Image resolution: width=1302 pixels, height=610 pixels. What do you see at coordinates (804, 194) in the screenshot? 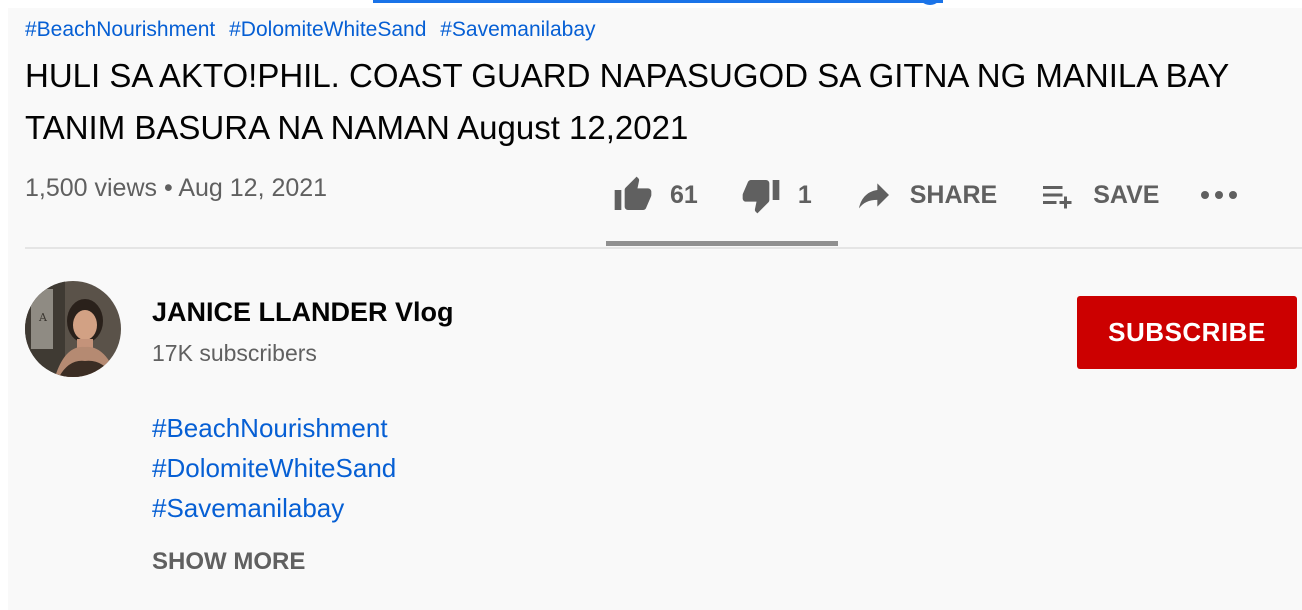
I see `dislike-count: 1` at bounding box center [804, 194].